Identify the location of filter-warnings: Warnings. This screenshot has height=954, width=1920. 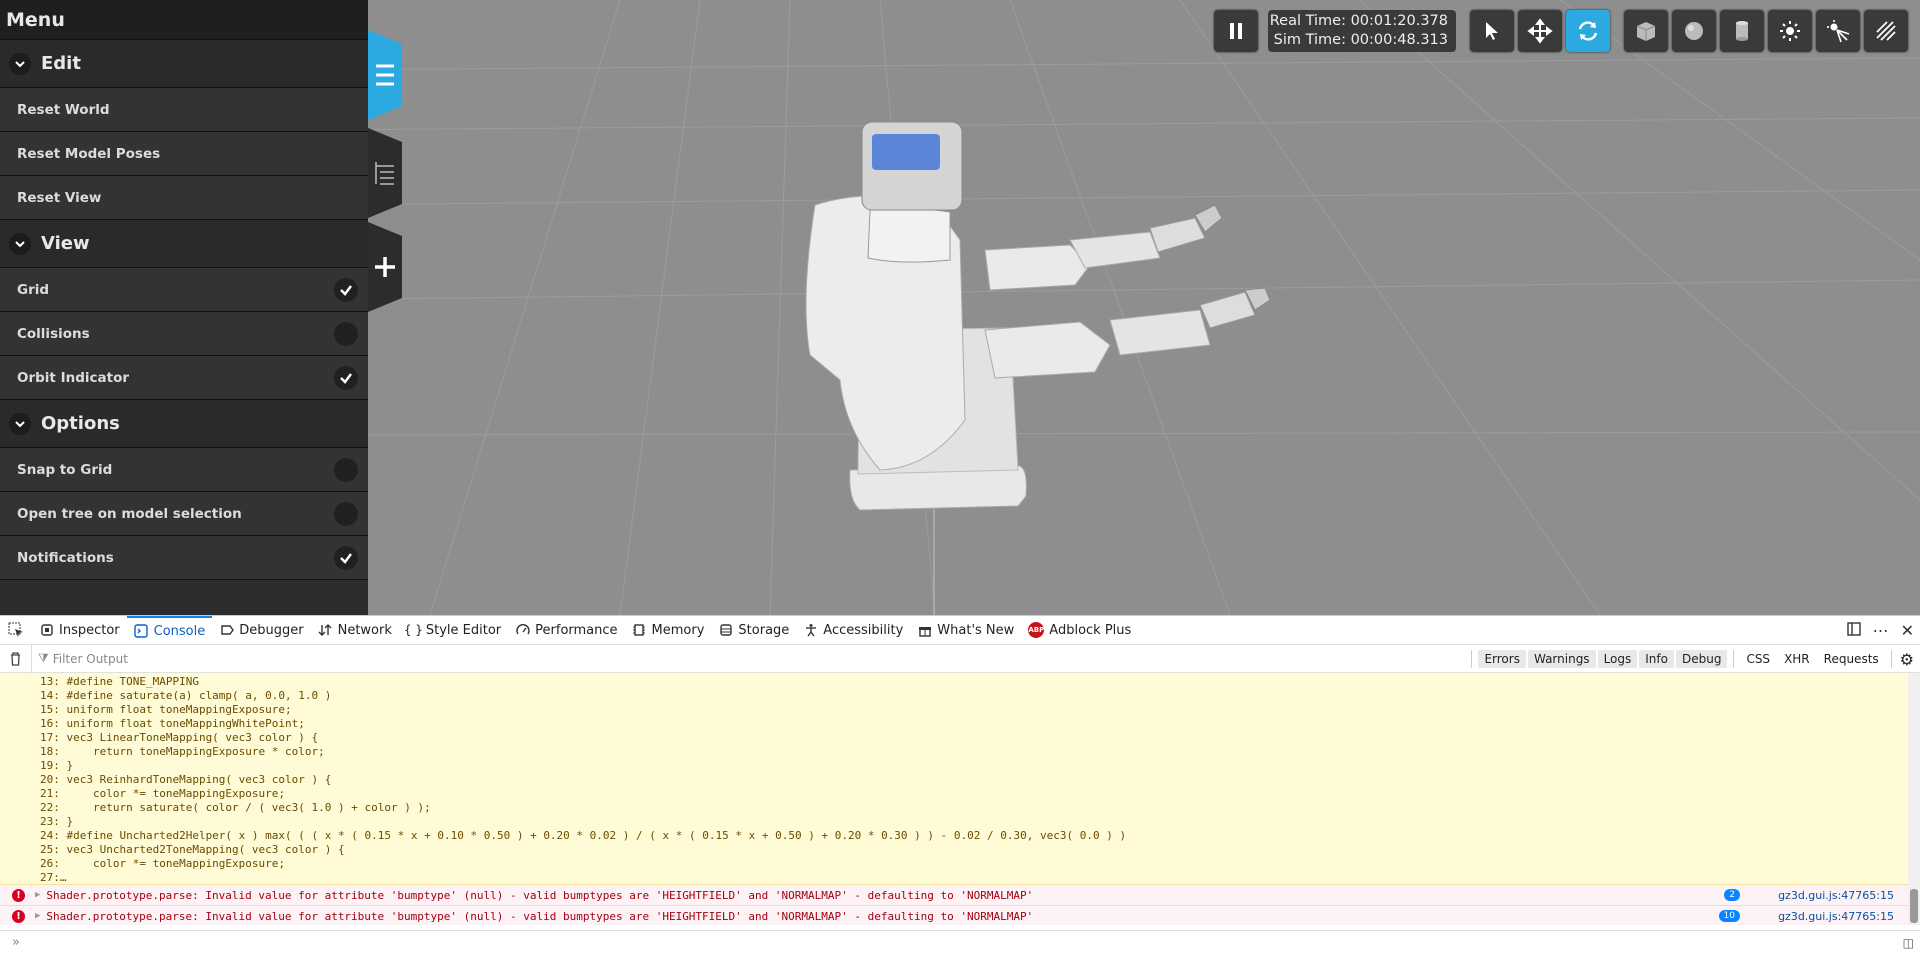
(1561, 659).